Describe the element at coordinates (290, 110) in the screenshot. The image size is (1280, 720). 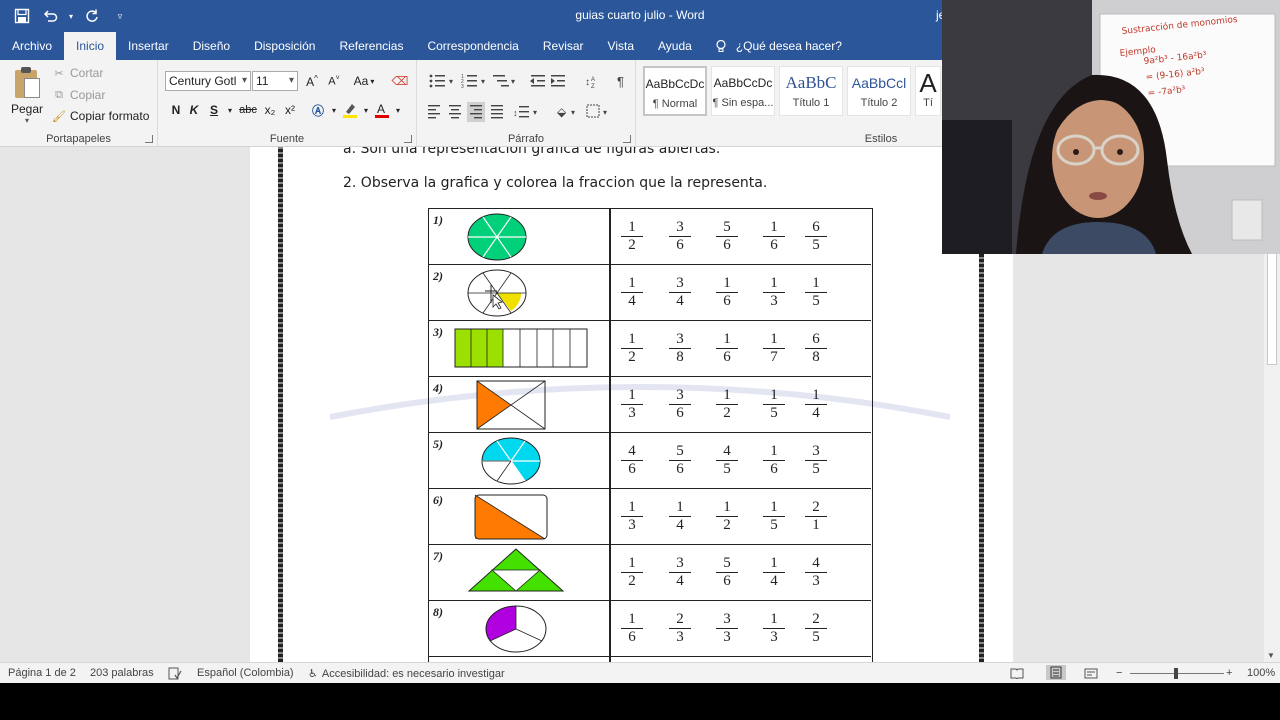
I see `superscript-button: x²` at that location.